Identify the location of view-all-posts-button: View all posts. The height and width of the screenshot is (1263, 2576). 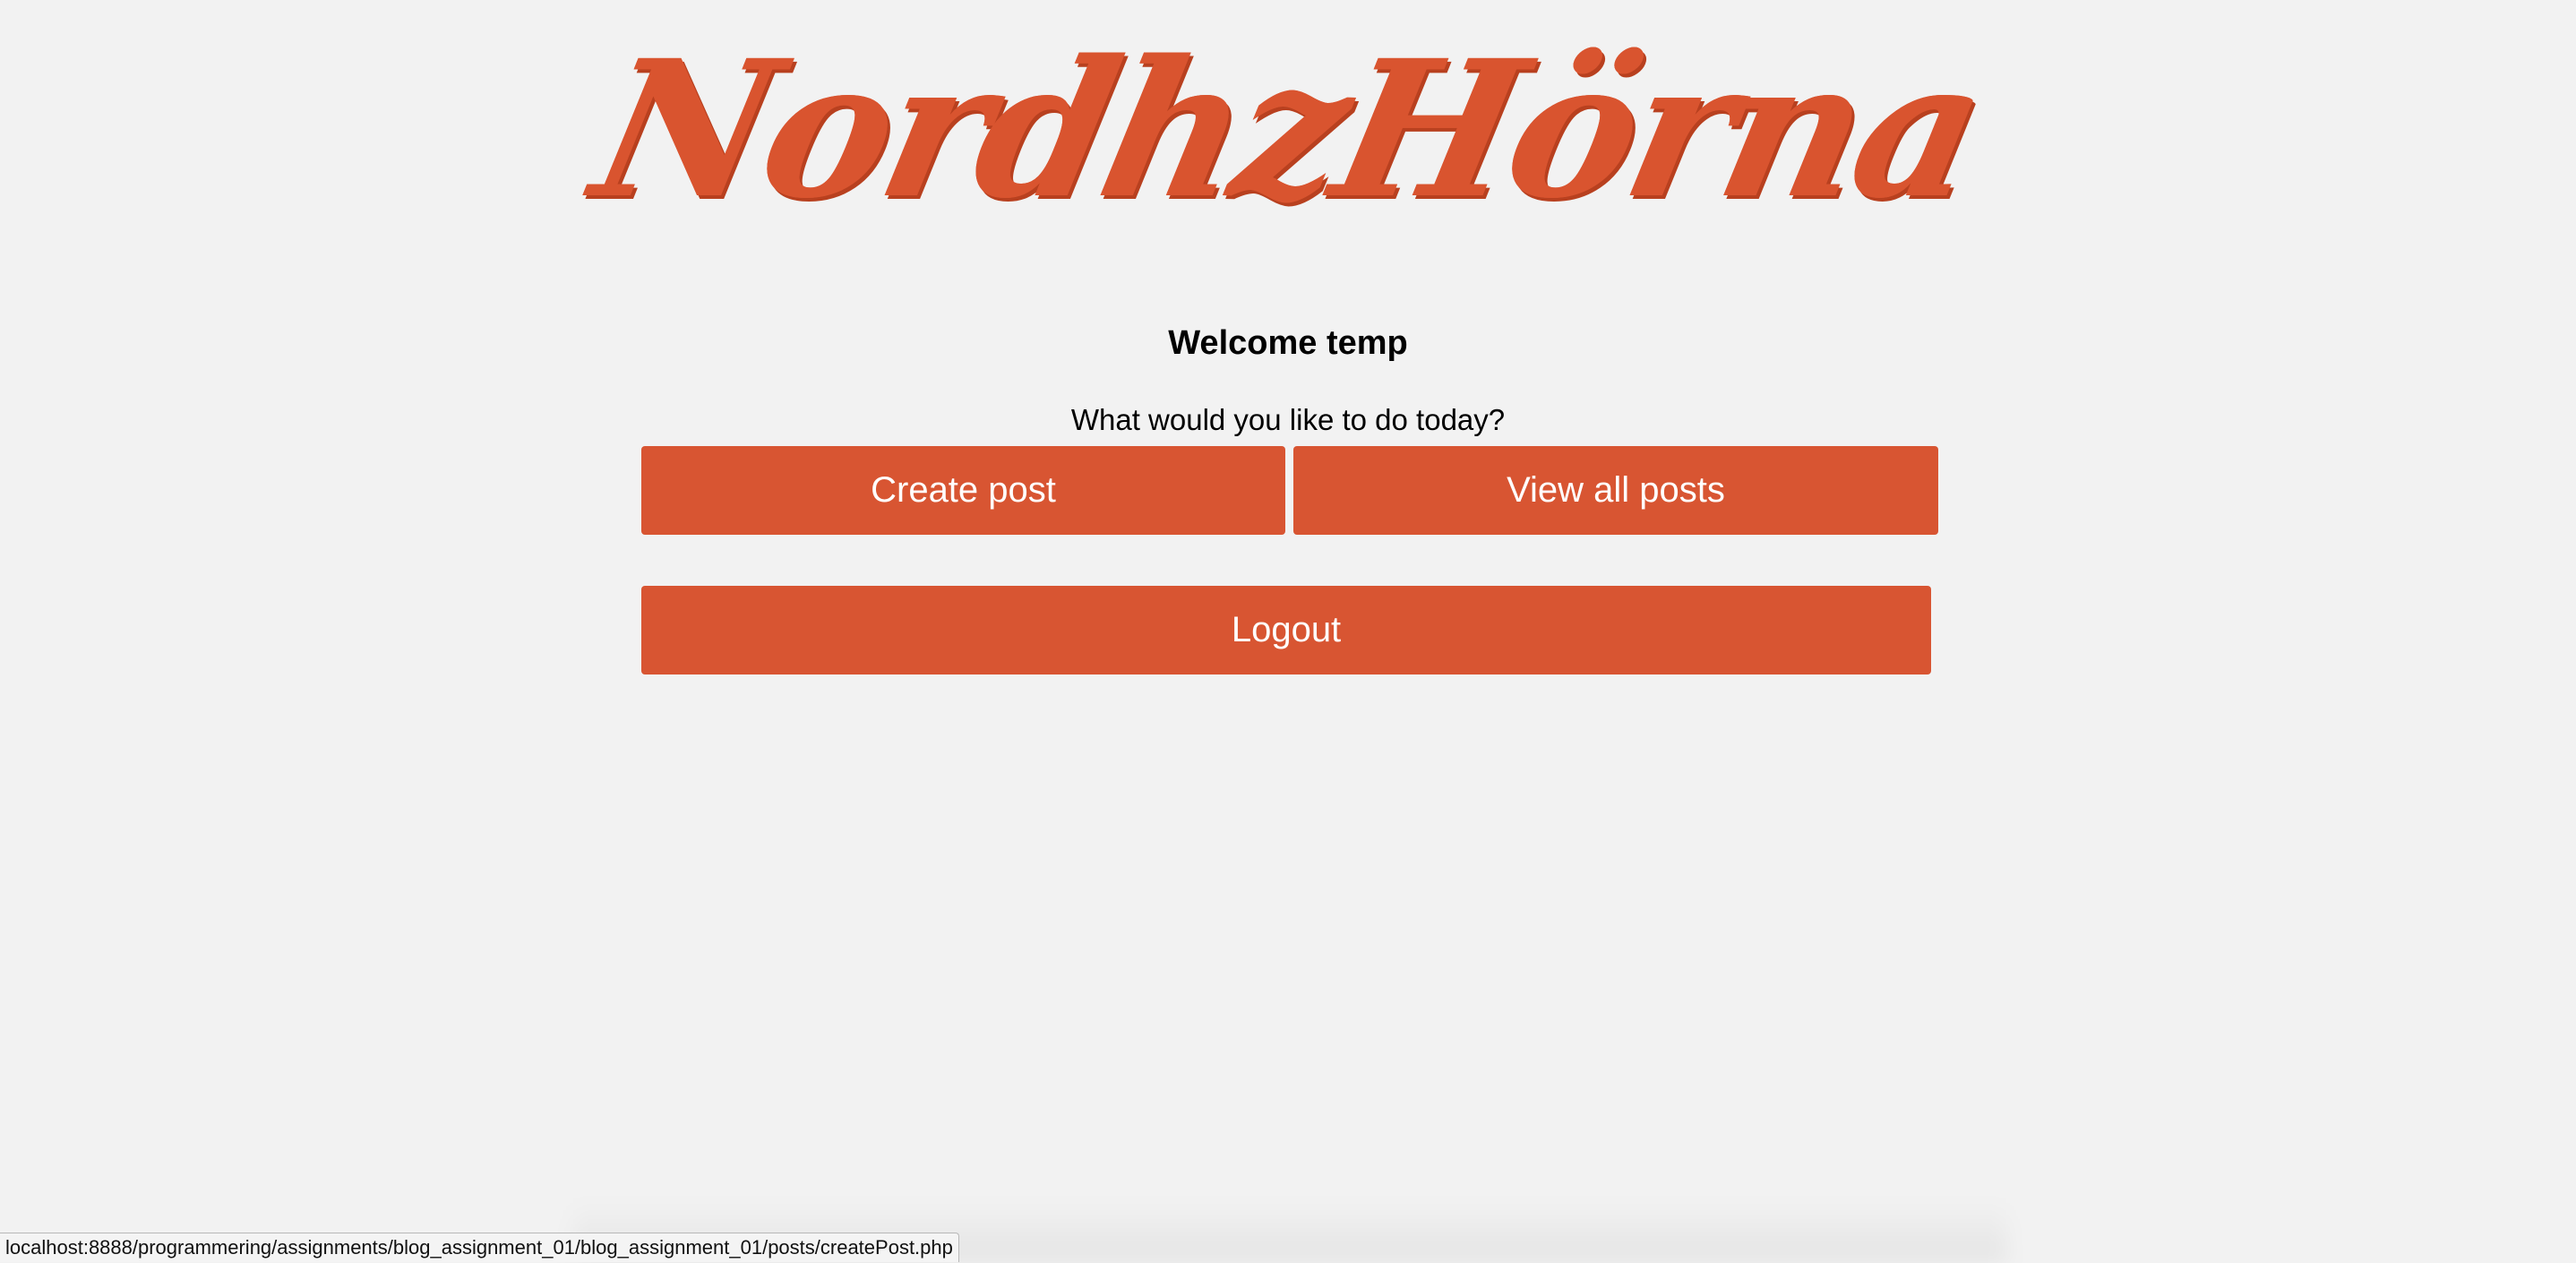
(1615, 490).